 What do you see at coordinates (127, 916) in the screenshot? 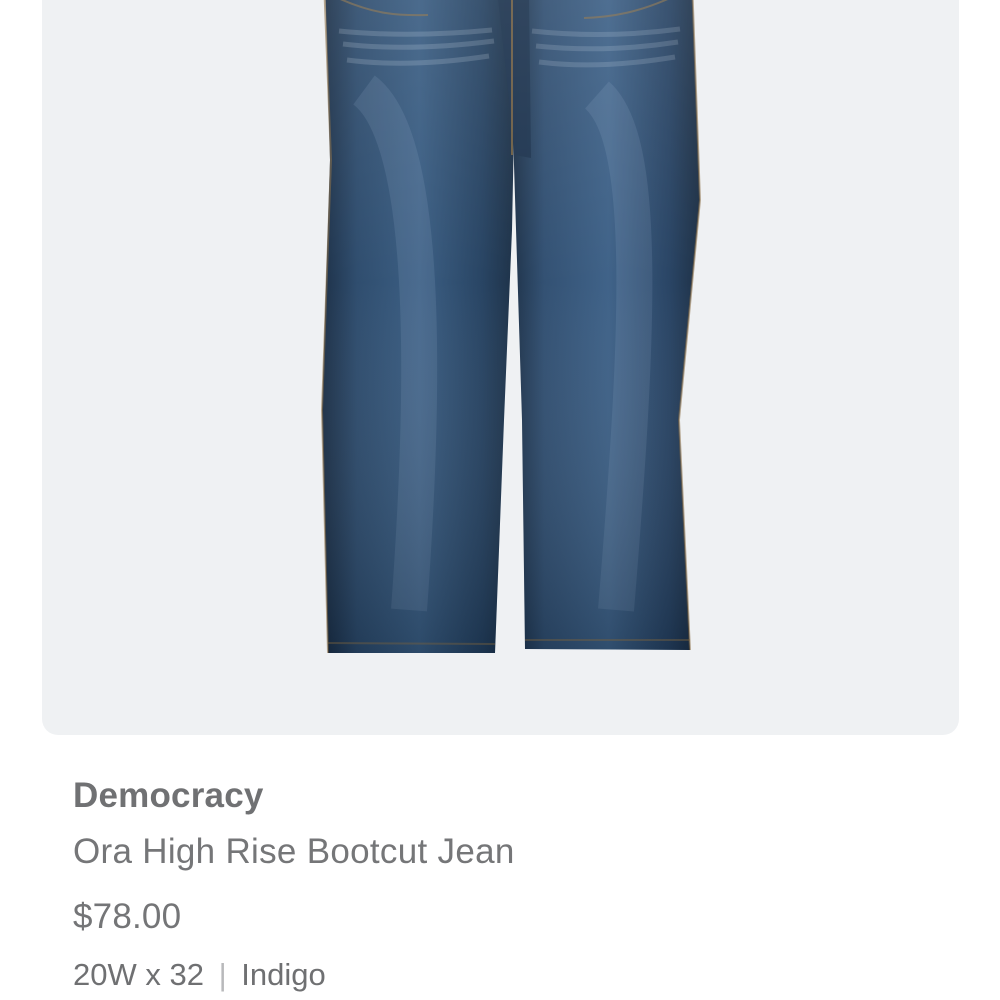
I see `product-price: $78.00` at bounding box center [127, 916].